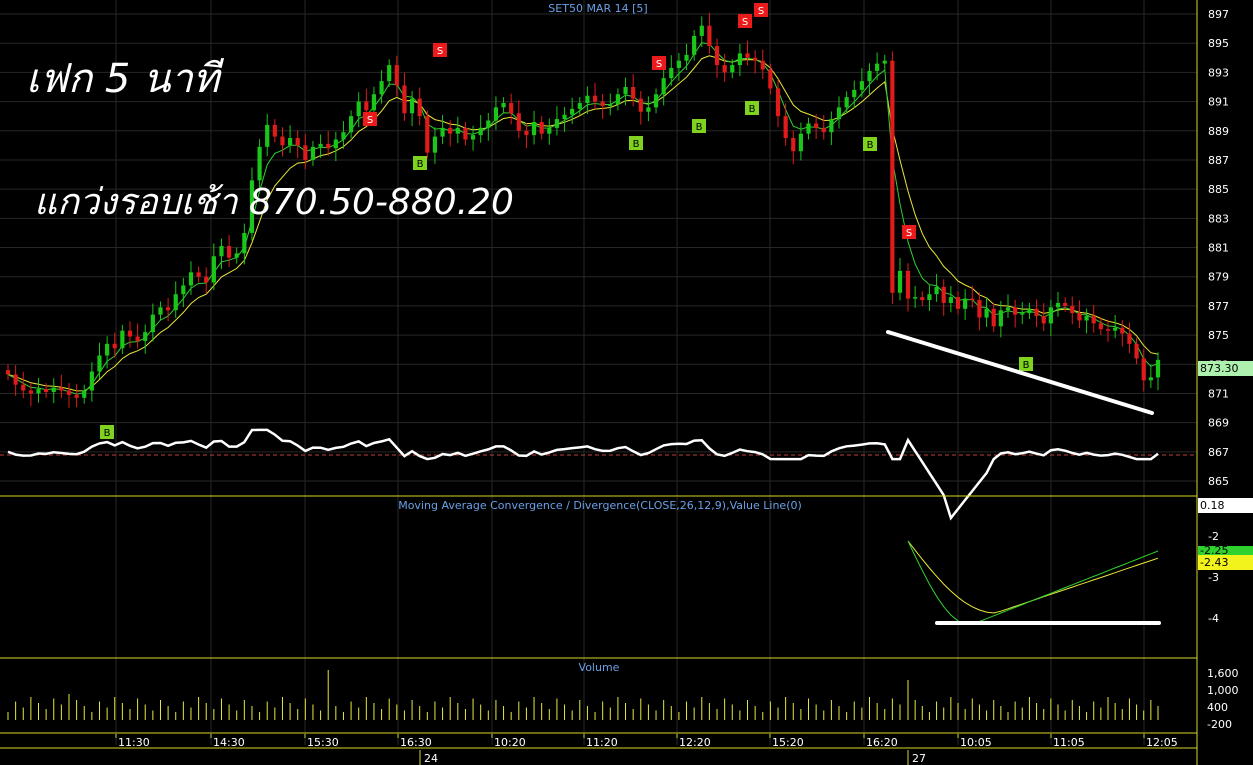 This screenshot has width=1253, height=765. I want to click on price-tick-label: 877, so click(1218, 306).